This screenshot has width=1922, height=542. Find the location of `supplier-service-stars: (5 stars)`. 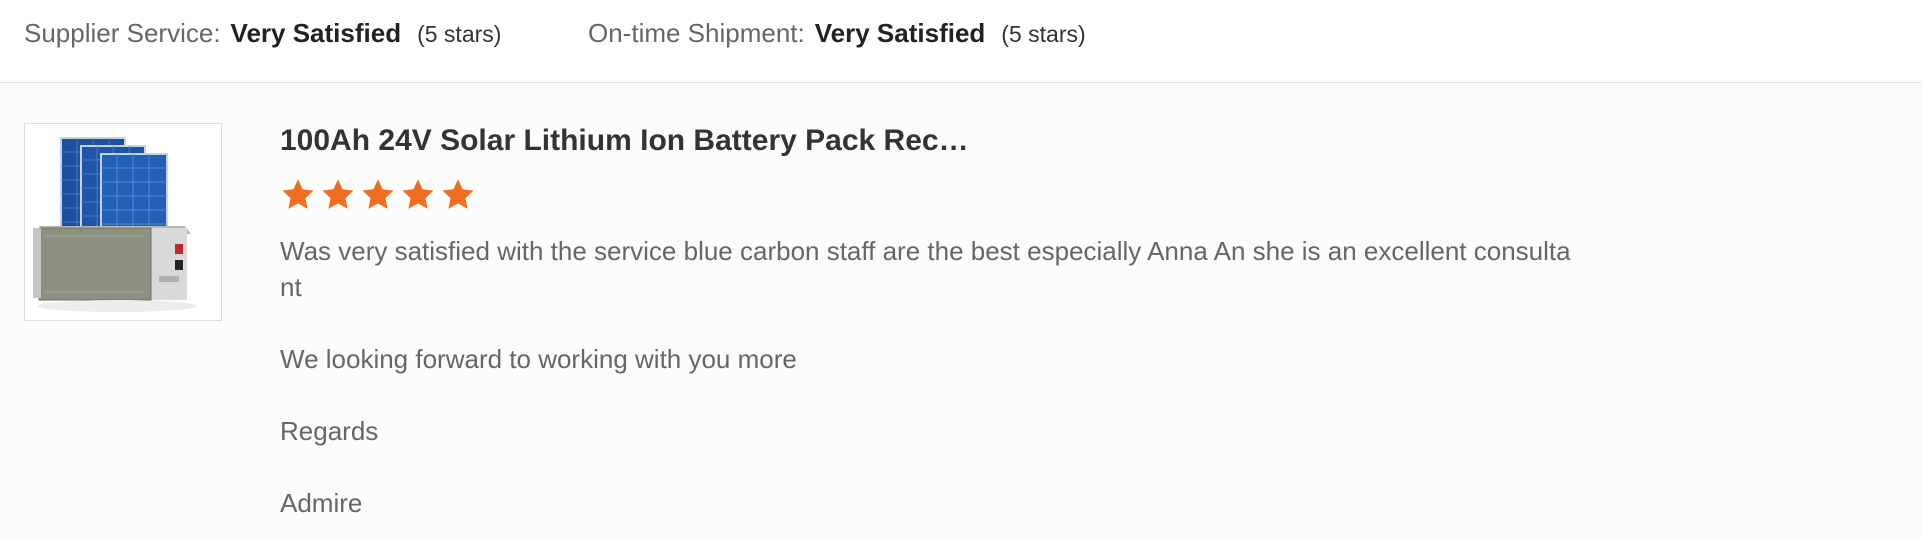

supplier-service-stars: (5 stars) is located at coordinates (459, 34).